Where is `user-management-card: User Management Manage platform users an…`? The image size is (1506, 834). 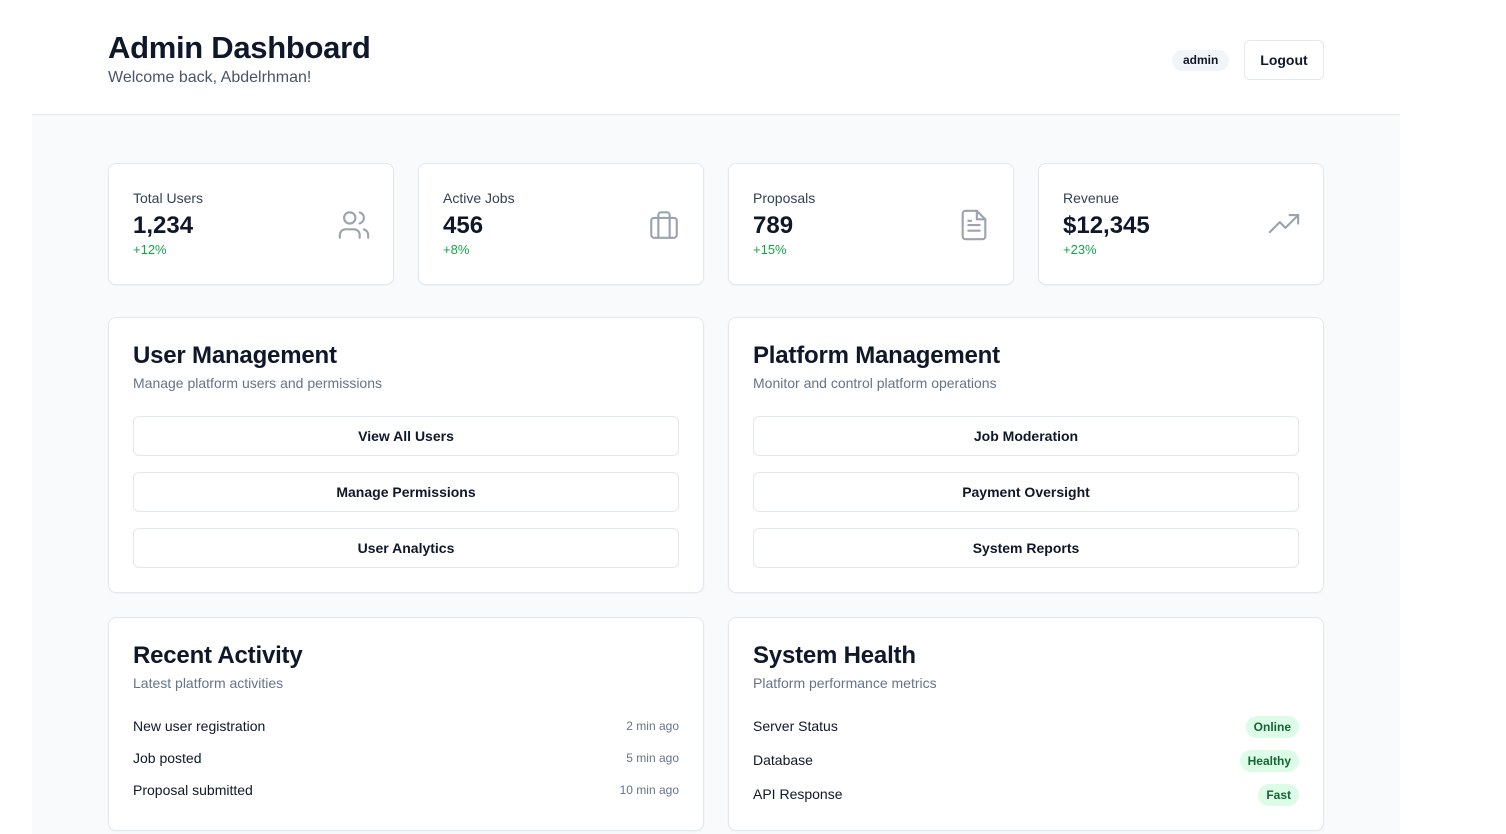
user-management-card: User Management Manage platform users an… is located at coordinates (406, 455).